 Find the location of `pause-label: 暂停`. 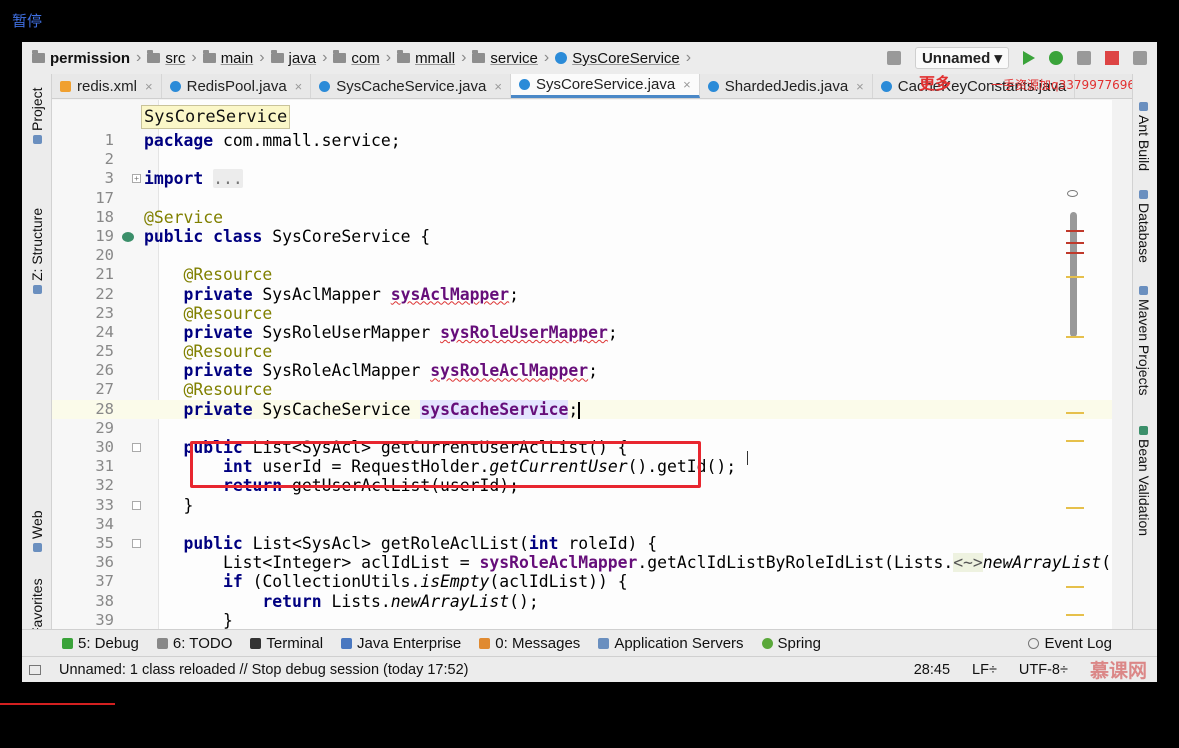

pause-label: 暂停 is located at coordinates (27, 21).